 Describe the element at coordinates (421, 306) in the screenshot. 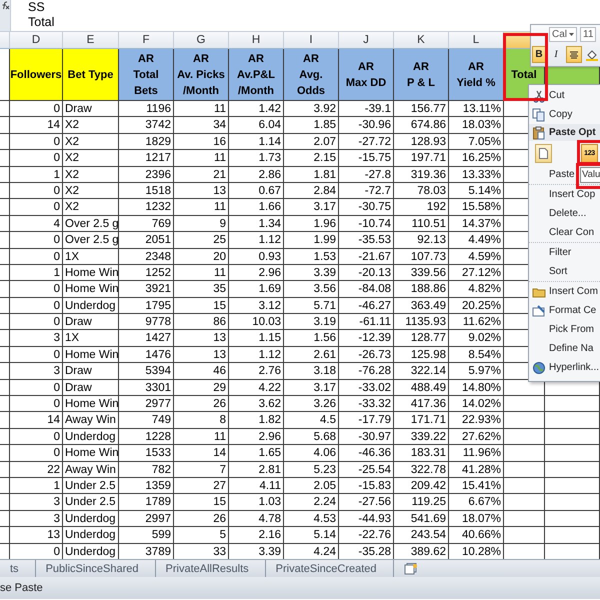

I see `table-cell: 363.49` at that location.